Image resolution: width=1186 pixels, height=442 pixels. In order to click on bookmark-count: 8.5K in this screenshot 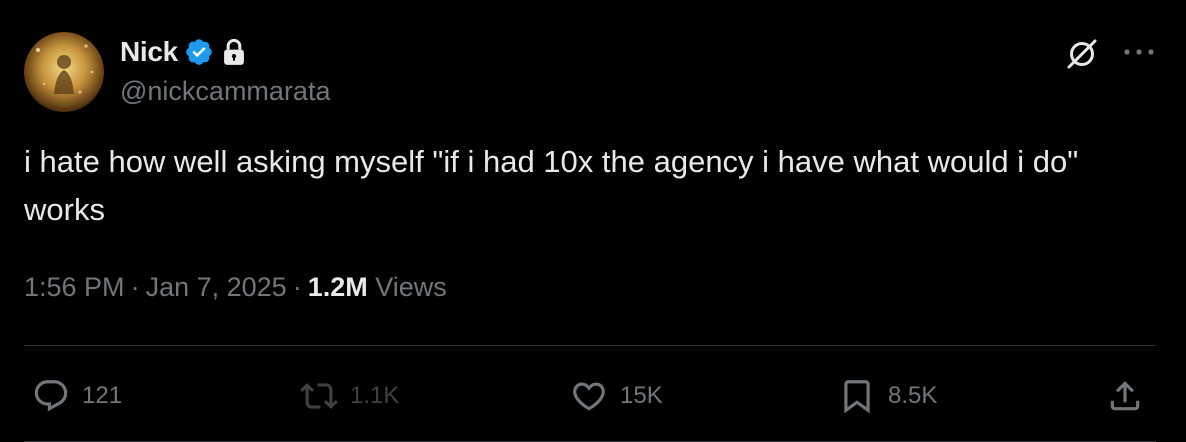, I will do `click(913, 395)`.